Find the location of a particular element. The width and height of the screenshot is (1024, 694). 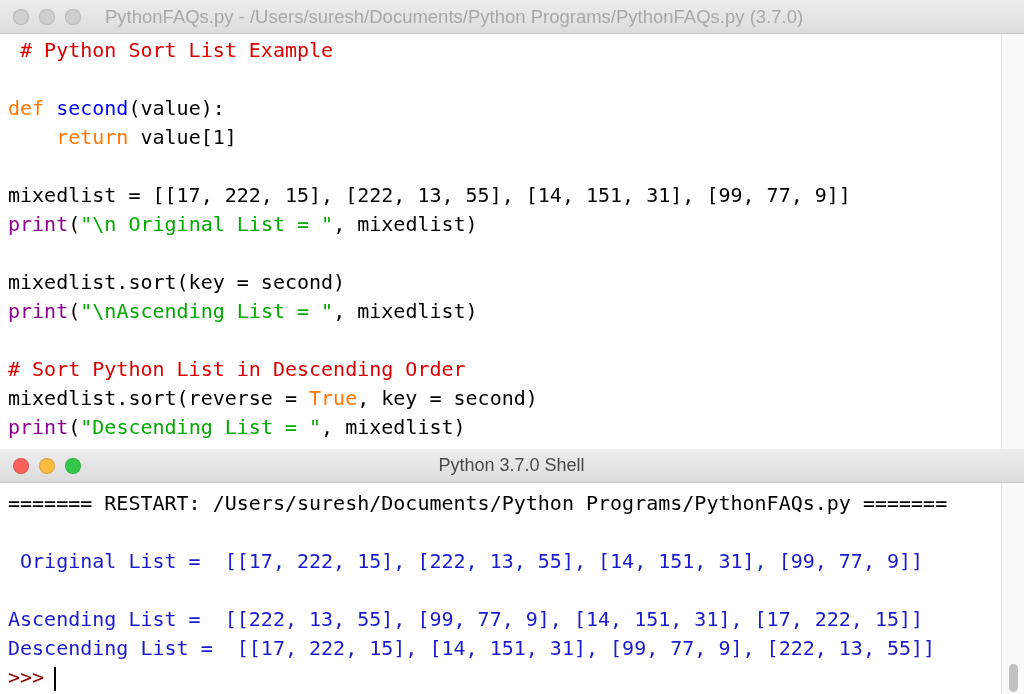

window-title: Python 3.7.0 Shell is located at coordinates (511, 465).